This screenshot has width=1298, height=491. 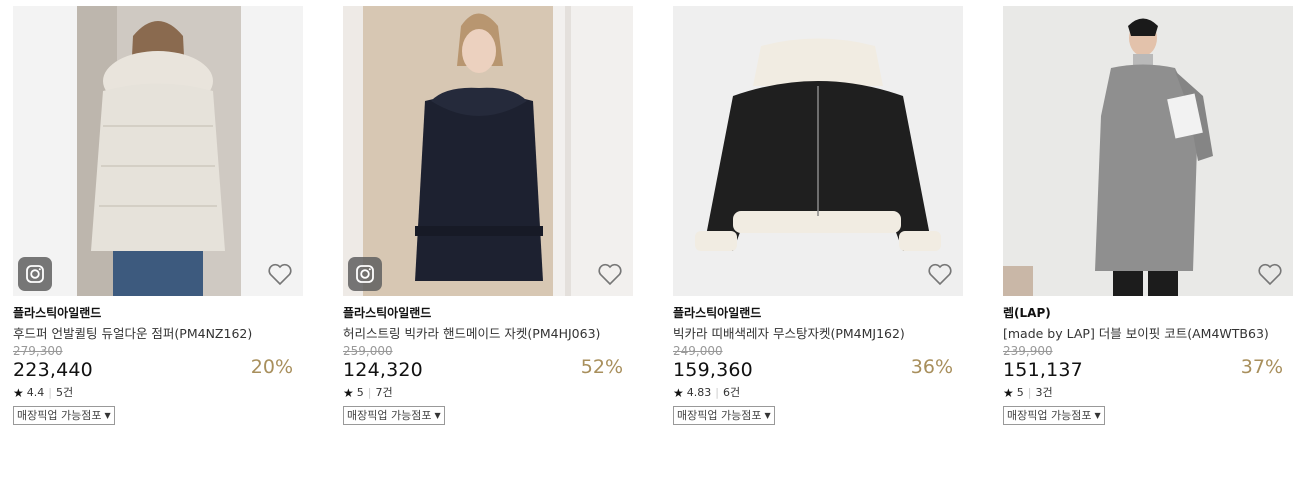 I want to click on discount-rate: 20%, so click(x=271, y=367).